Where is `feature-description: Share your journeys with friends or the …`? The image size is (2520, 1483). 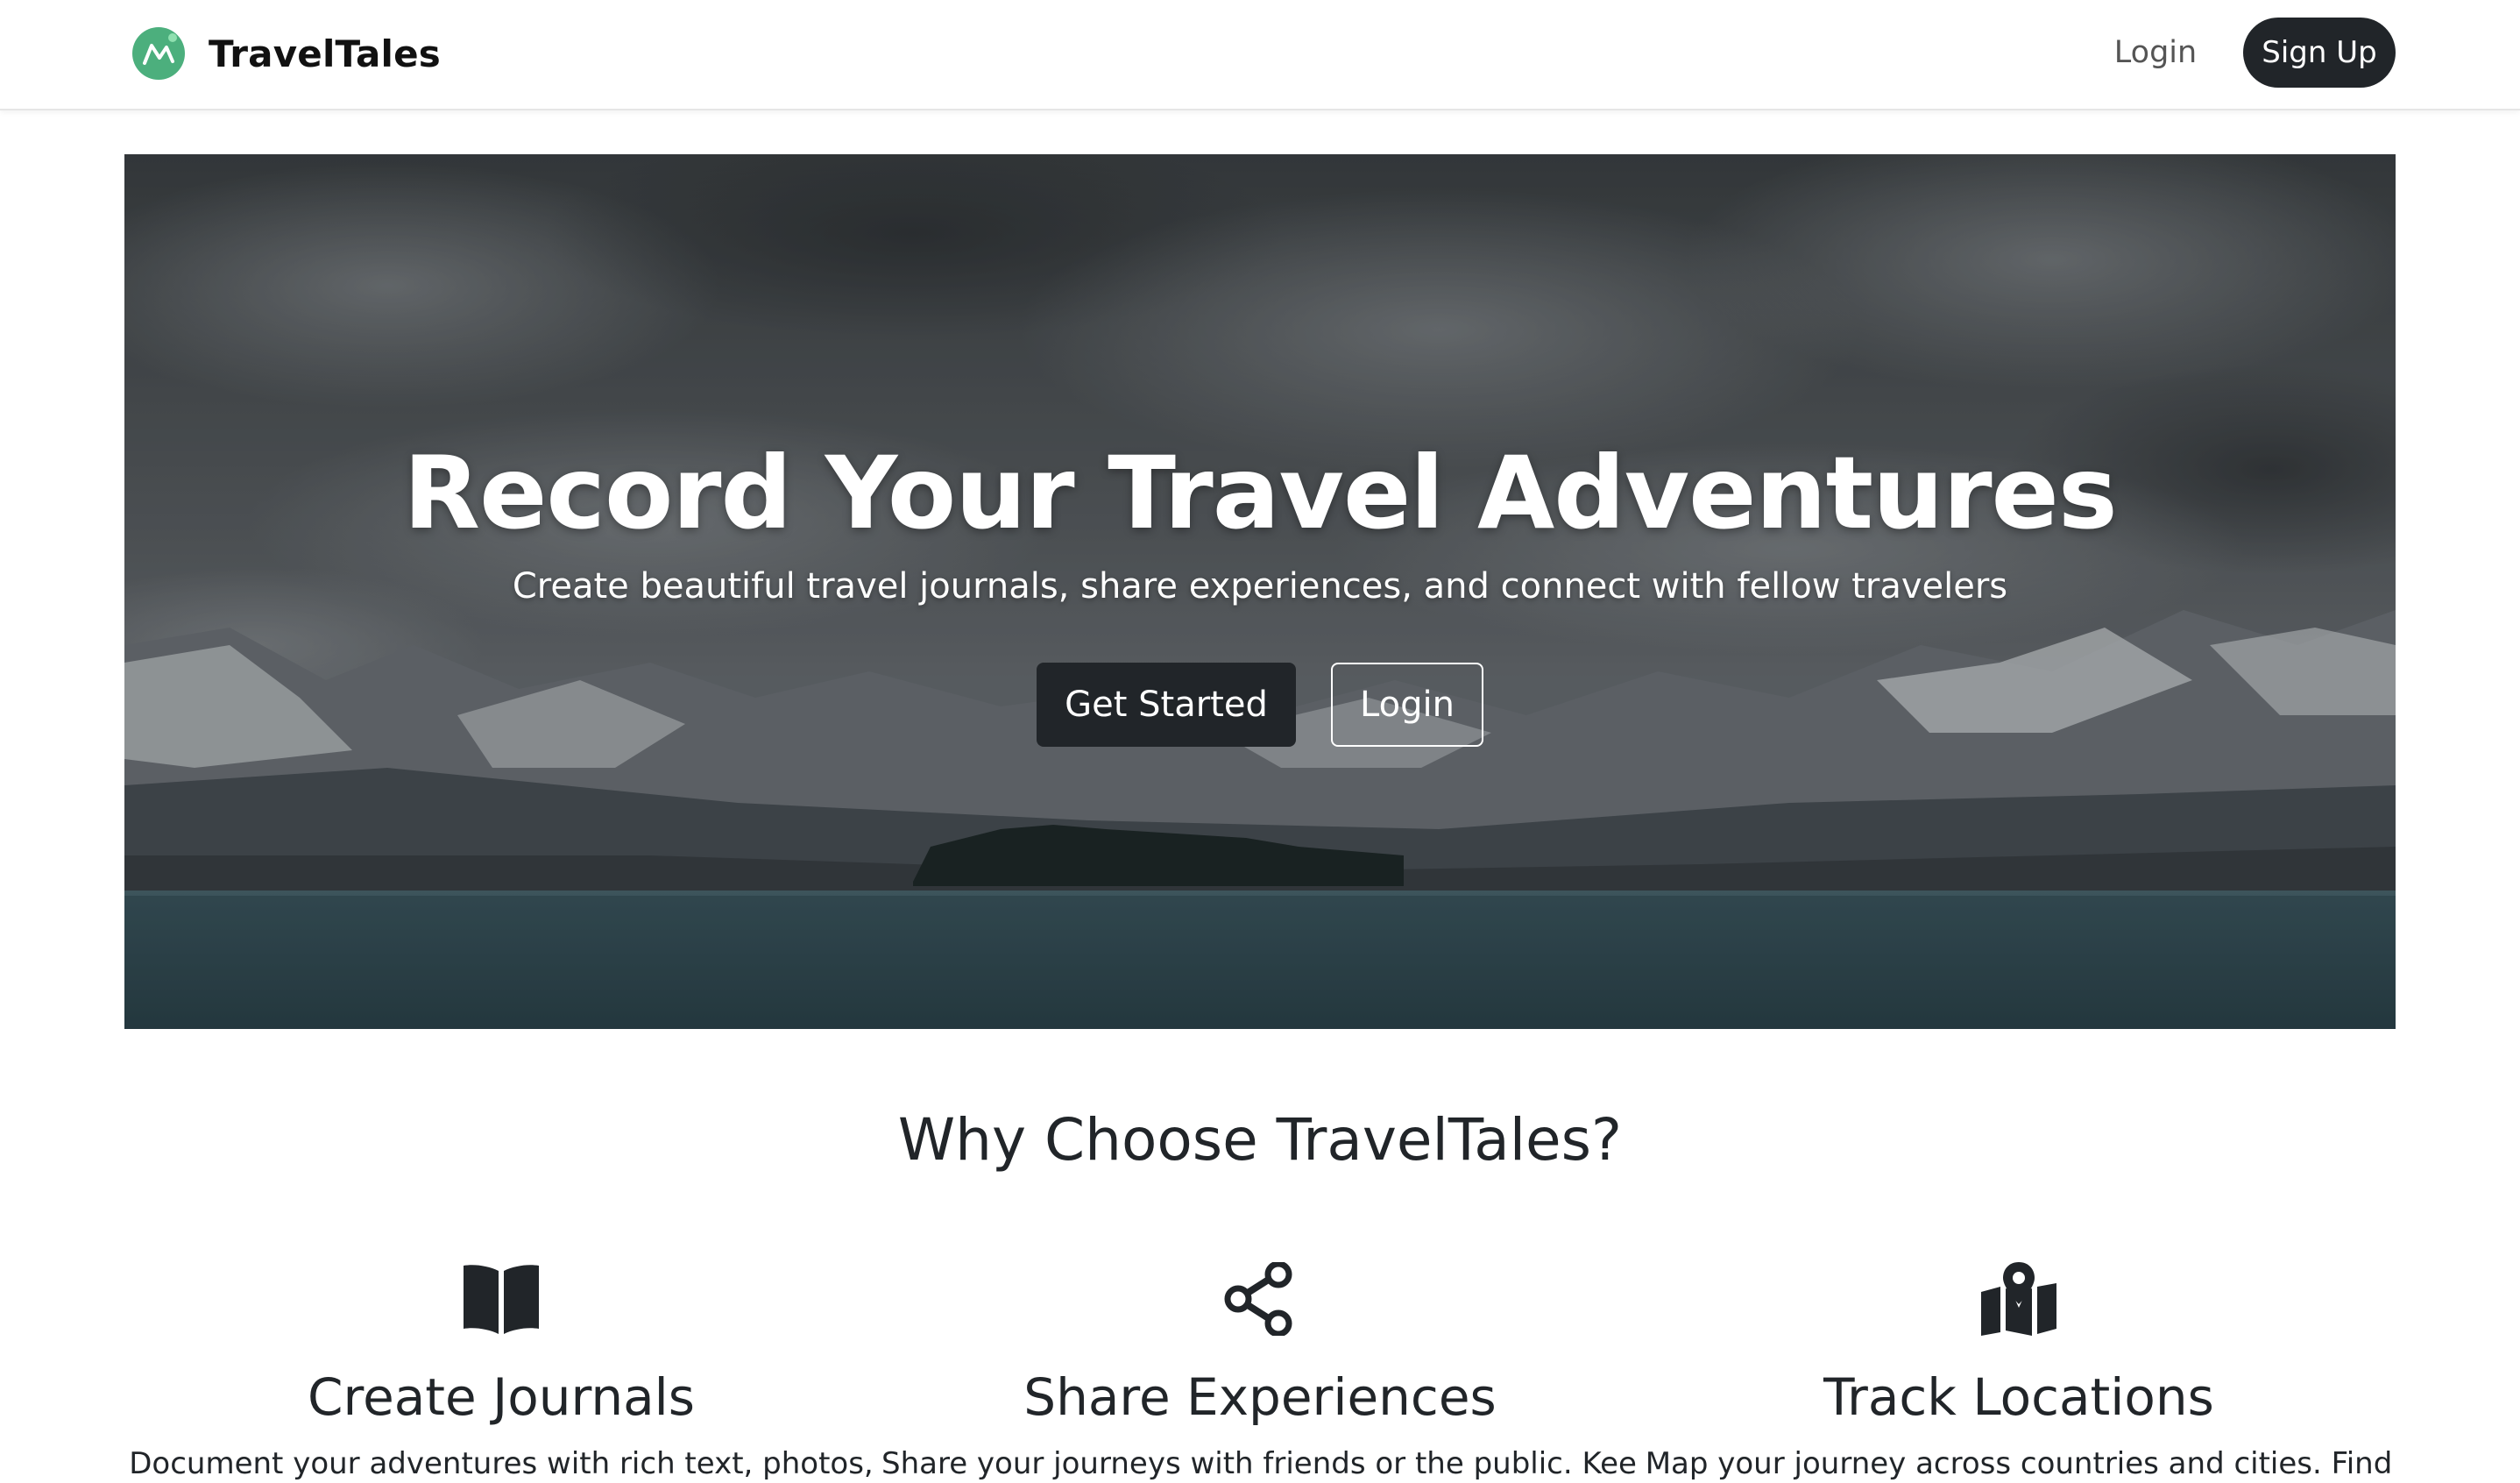
feature-description: Share your journeys with friends or the … is located at coordinates (1260, 1463).